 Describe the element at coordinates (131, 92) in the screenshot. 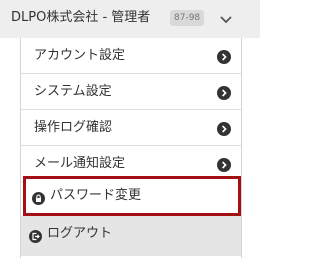

I see `menu-item-system-settings: システム設定` at that location.